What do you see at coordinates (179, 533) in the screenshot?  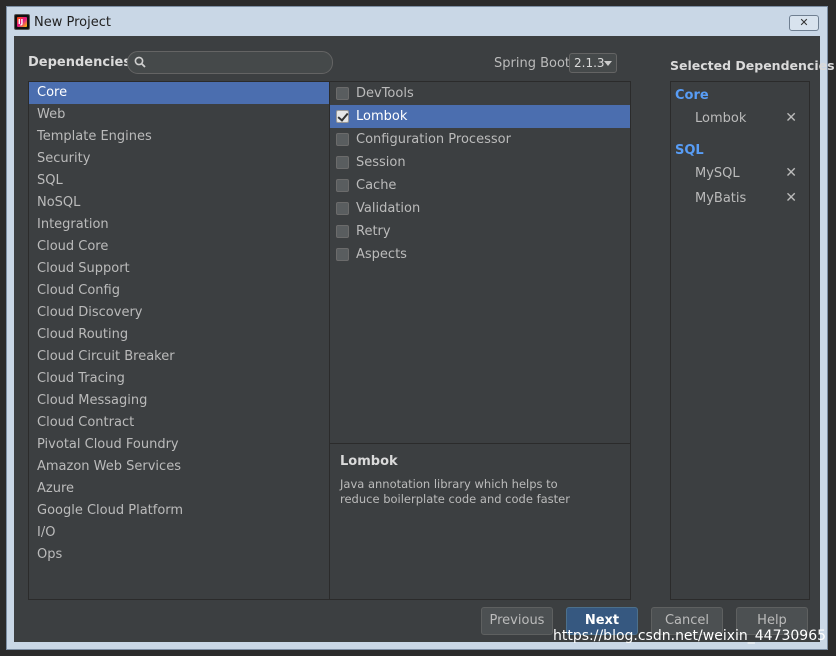 I see `category-item: I/O` at bounding box center [179, 533].